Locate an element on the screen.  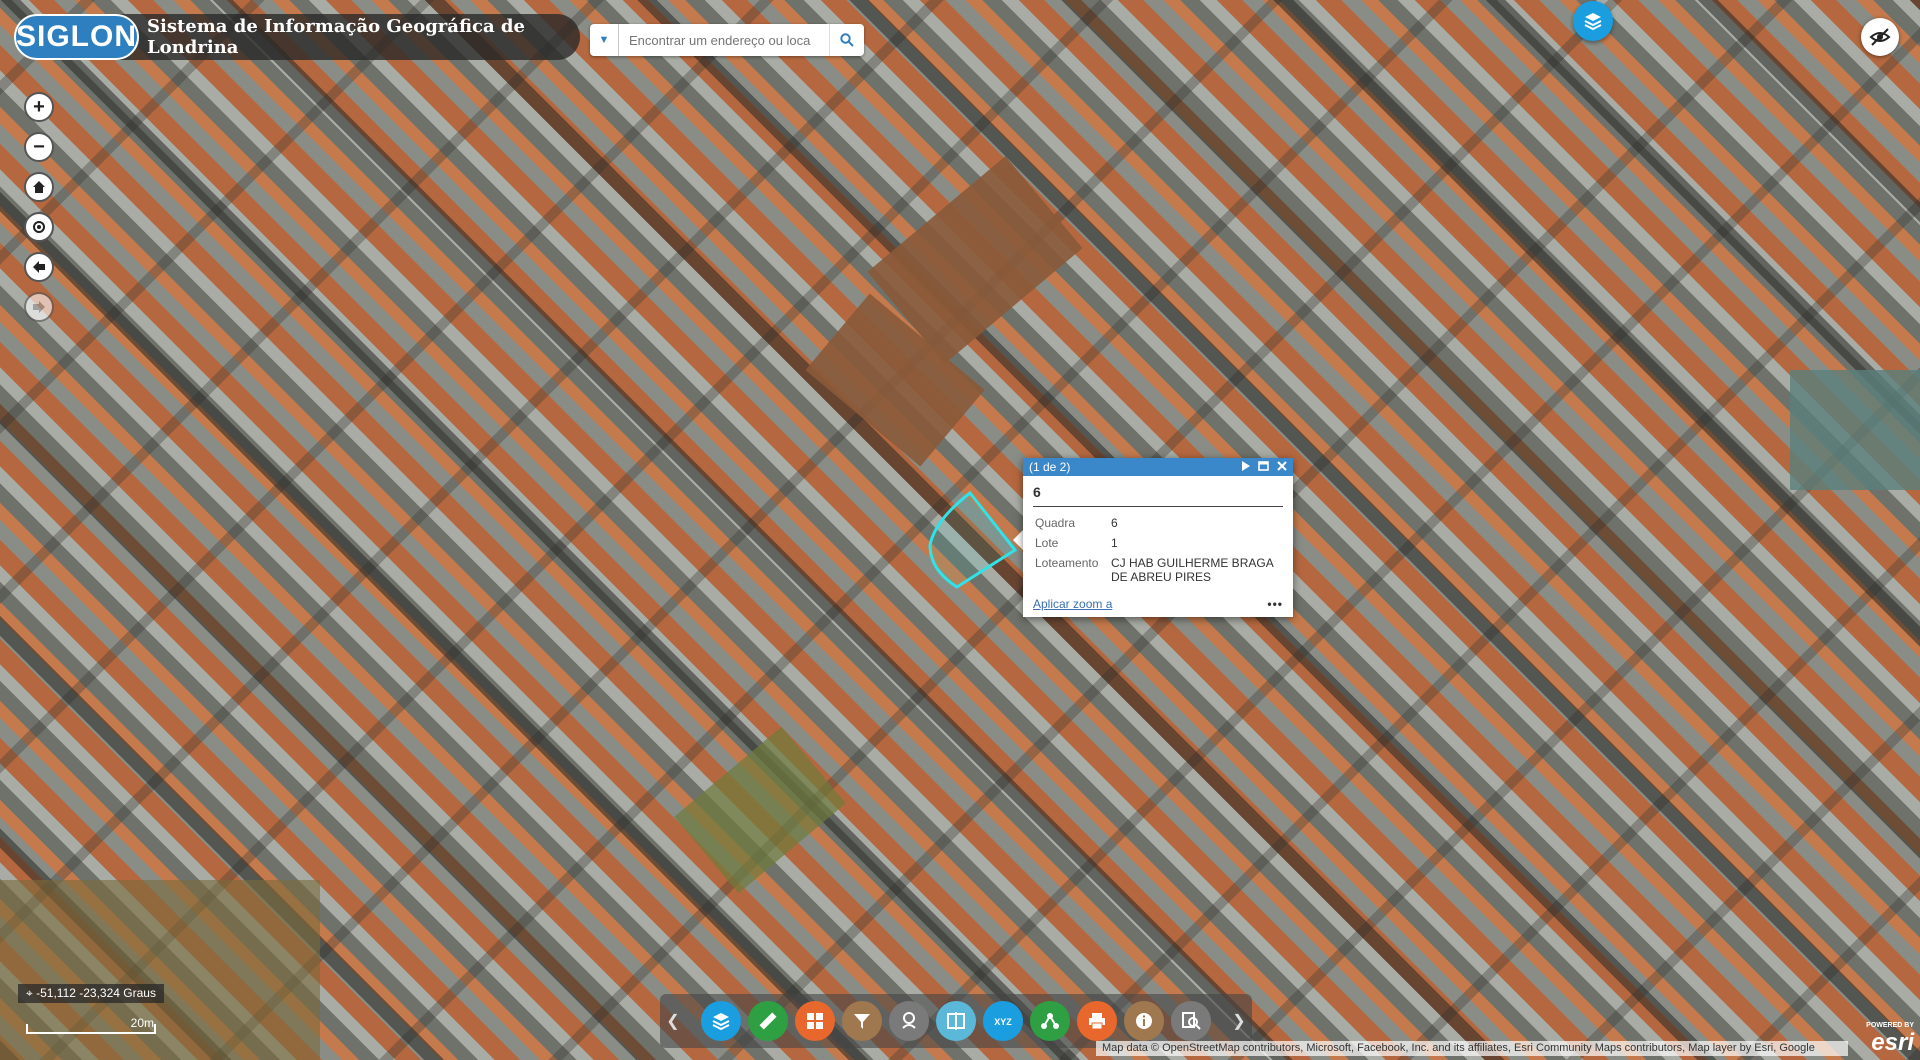
more-actions-button: ••• is located at coordinates (1275, 604).